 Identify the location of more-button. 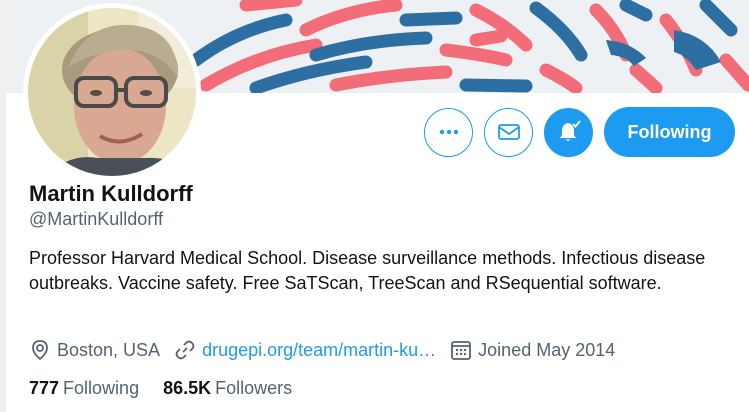
(448, 132).